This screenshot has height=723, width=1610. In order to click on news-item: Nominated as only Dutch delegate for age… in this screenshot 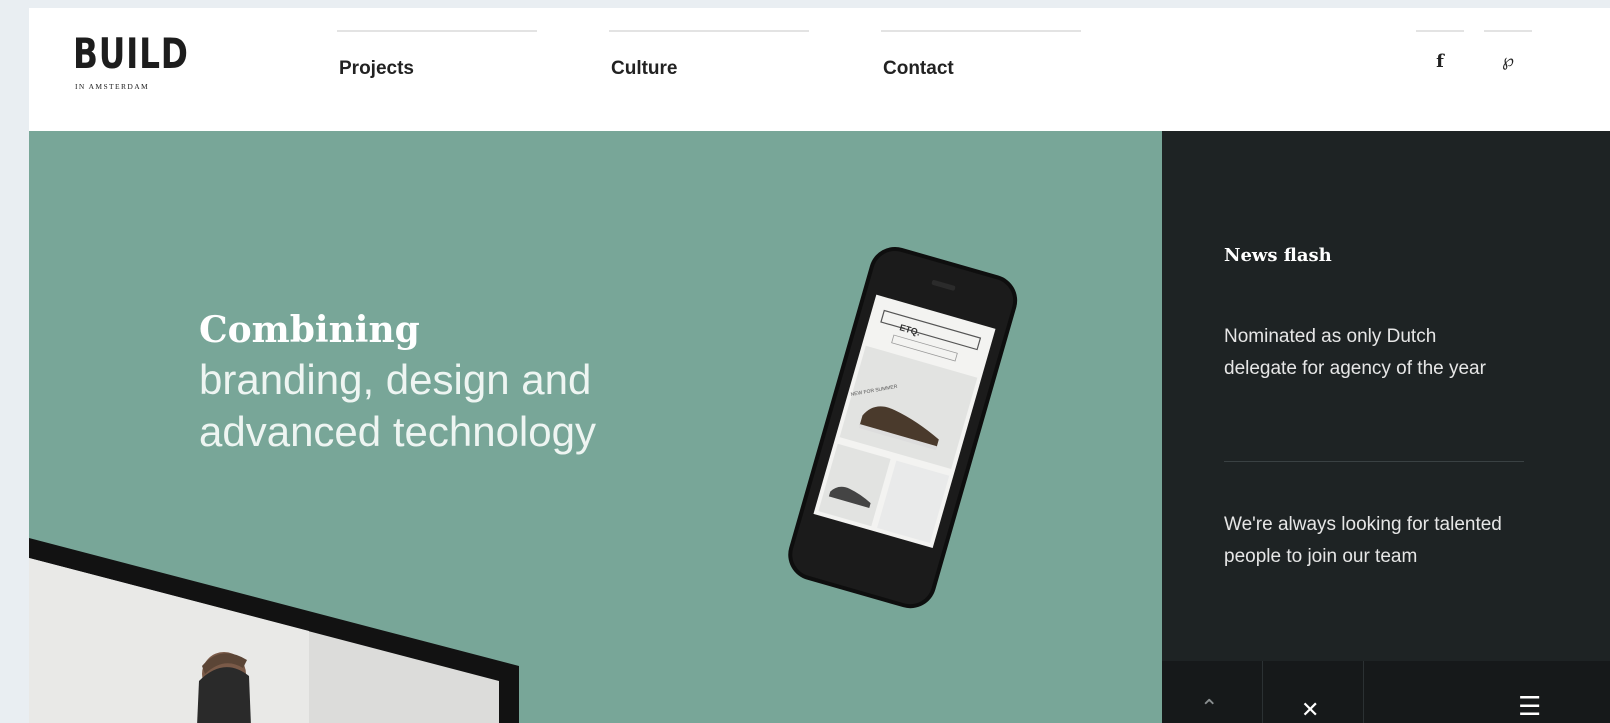, I will do `click(1369, 353)`.